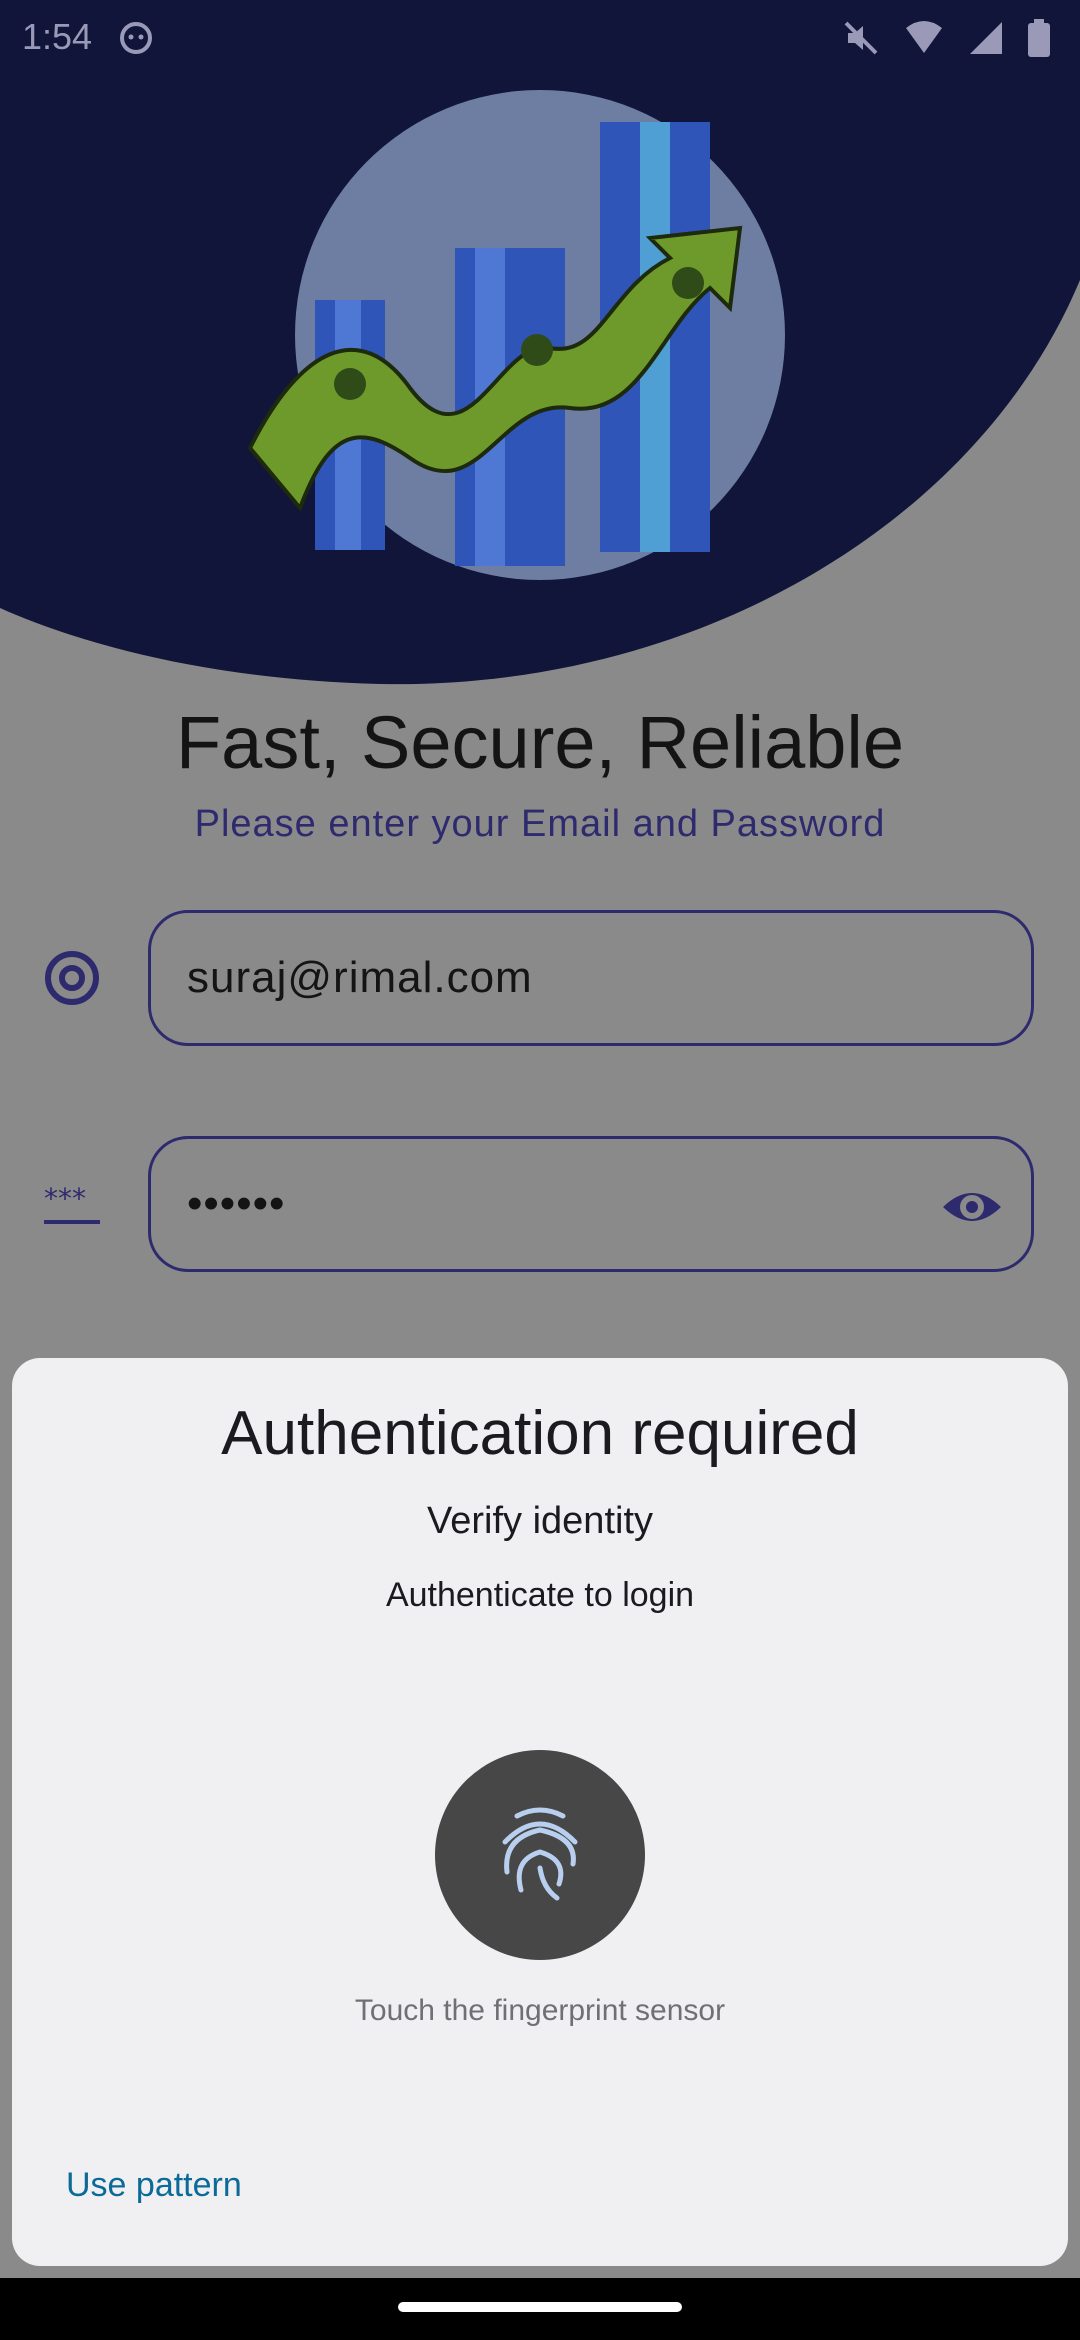 The height and width of the screenshot is (2340, 1080). I want to click on home-handle, so click(540, 2307).